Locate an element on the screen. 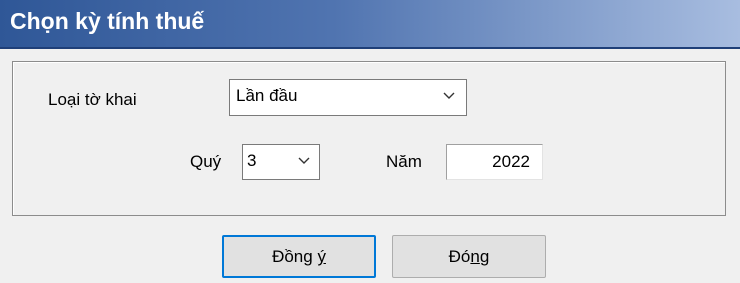  declaration-type-value: Lần đầu is located at coordinates (267, 95).